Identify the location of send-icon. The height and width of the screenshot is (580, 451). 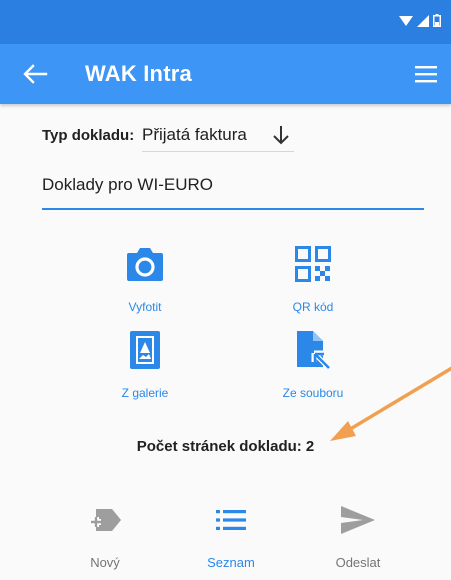
(358, 520).